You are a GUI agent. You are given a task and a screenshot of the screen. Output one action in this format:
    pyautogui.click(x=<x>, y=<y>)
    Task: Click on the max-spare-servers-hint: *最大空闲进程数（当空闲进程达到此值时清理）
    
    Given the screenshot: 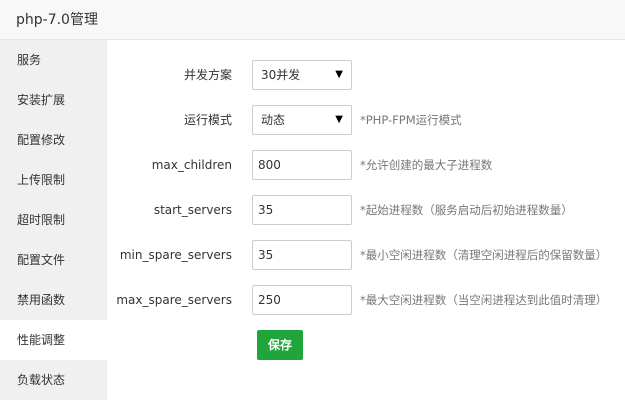 What is the action you would take?
    pyautogui.click(x=484, y=300)
    